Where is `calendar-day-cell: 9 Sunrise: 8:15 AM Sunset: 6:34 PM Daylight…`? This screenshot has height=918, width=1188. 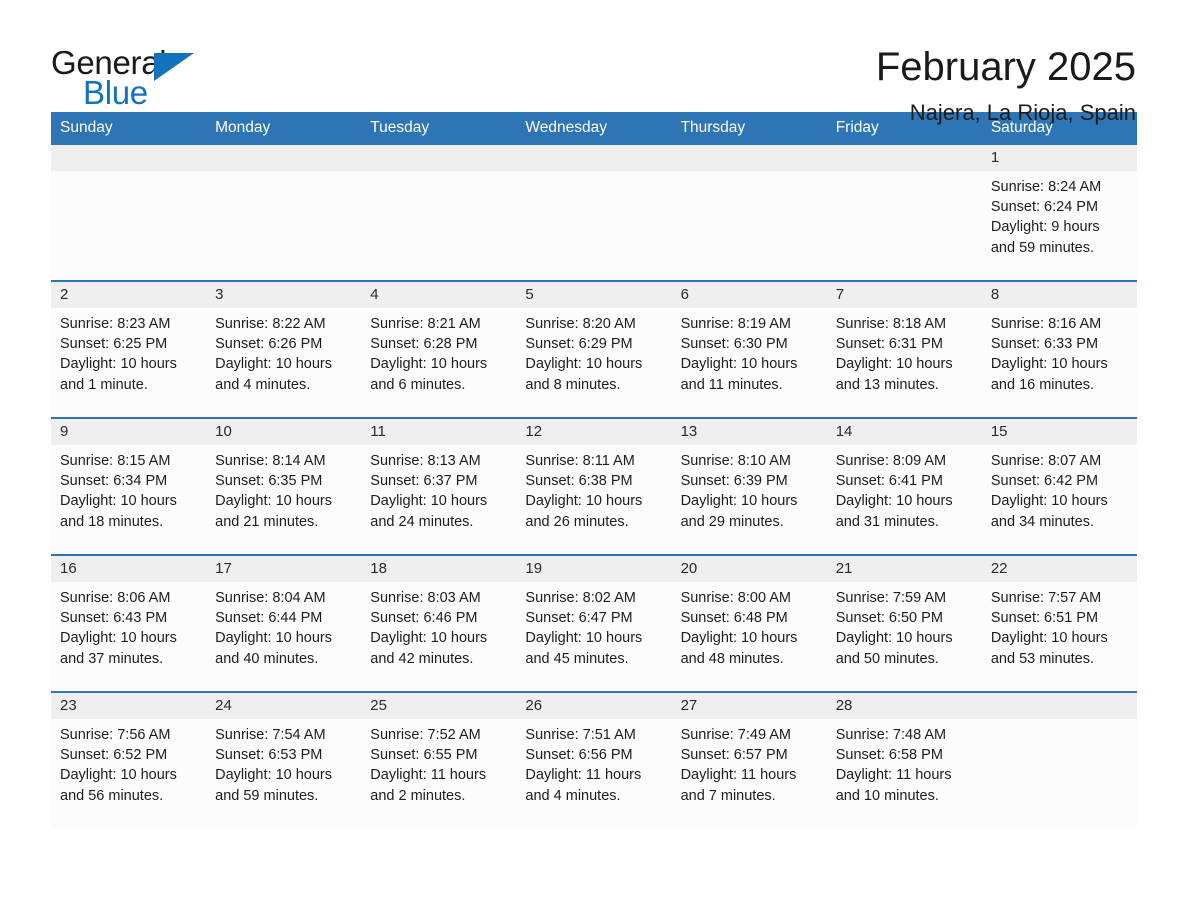
calendar-day-cell: 9 Sunrise: 8:15 AM Sunset: 6:34 PM Daylight… is located at coordinates (129, 486).